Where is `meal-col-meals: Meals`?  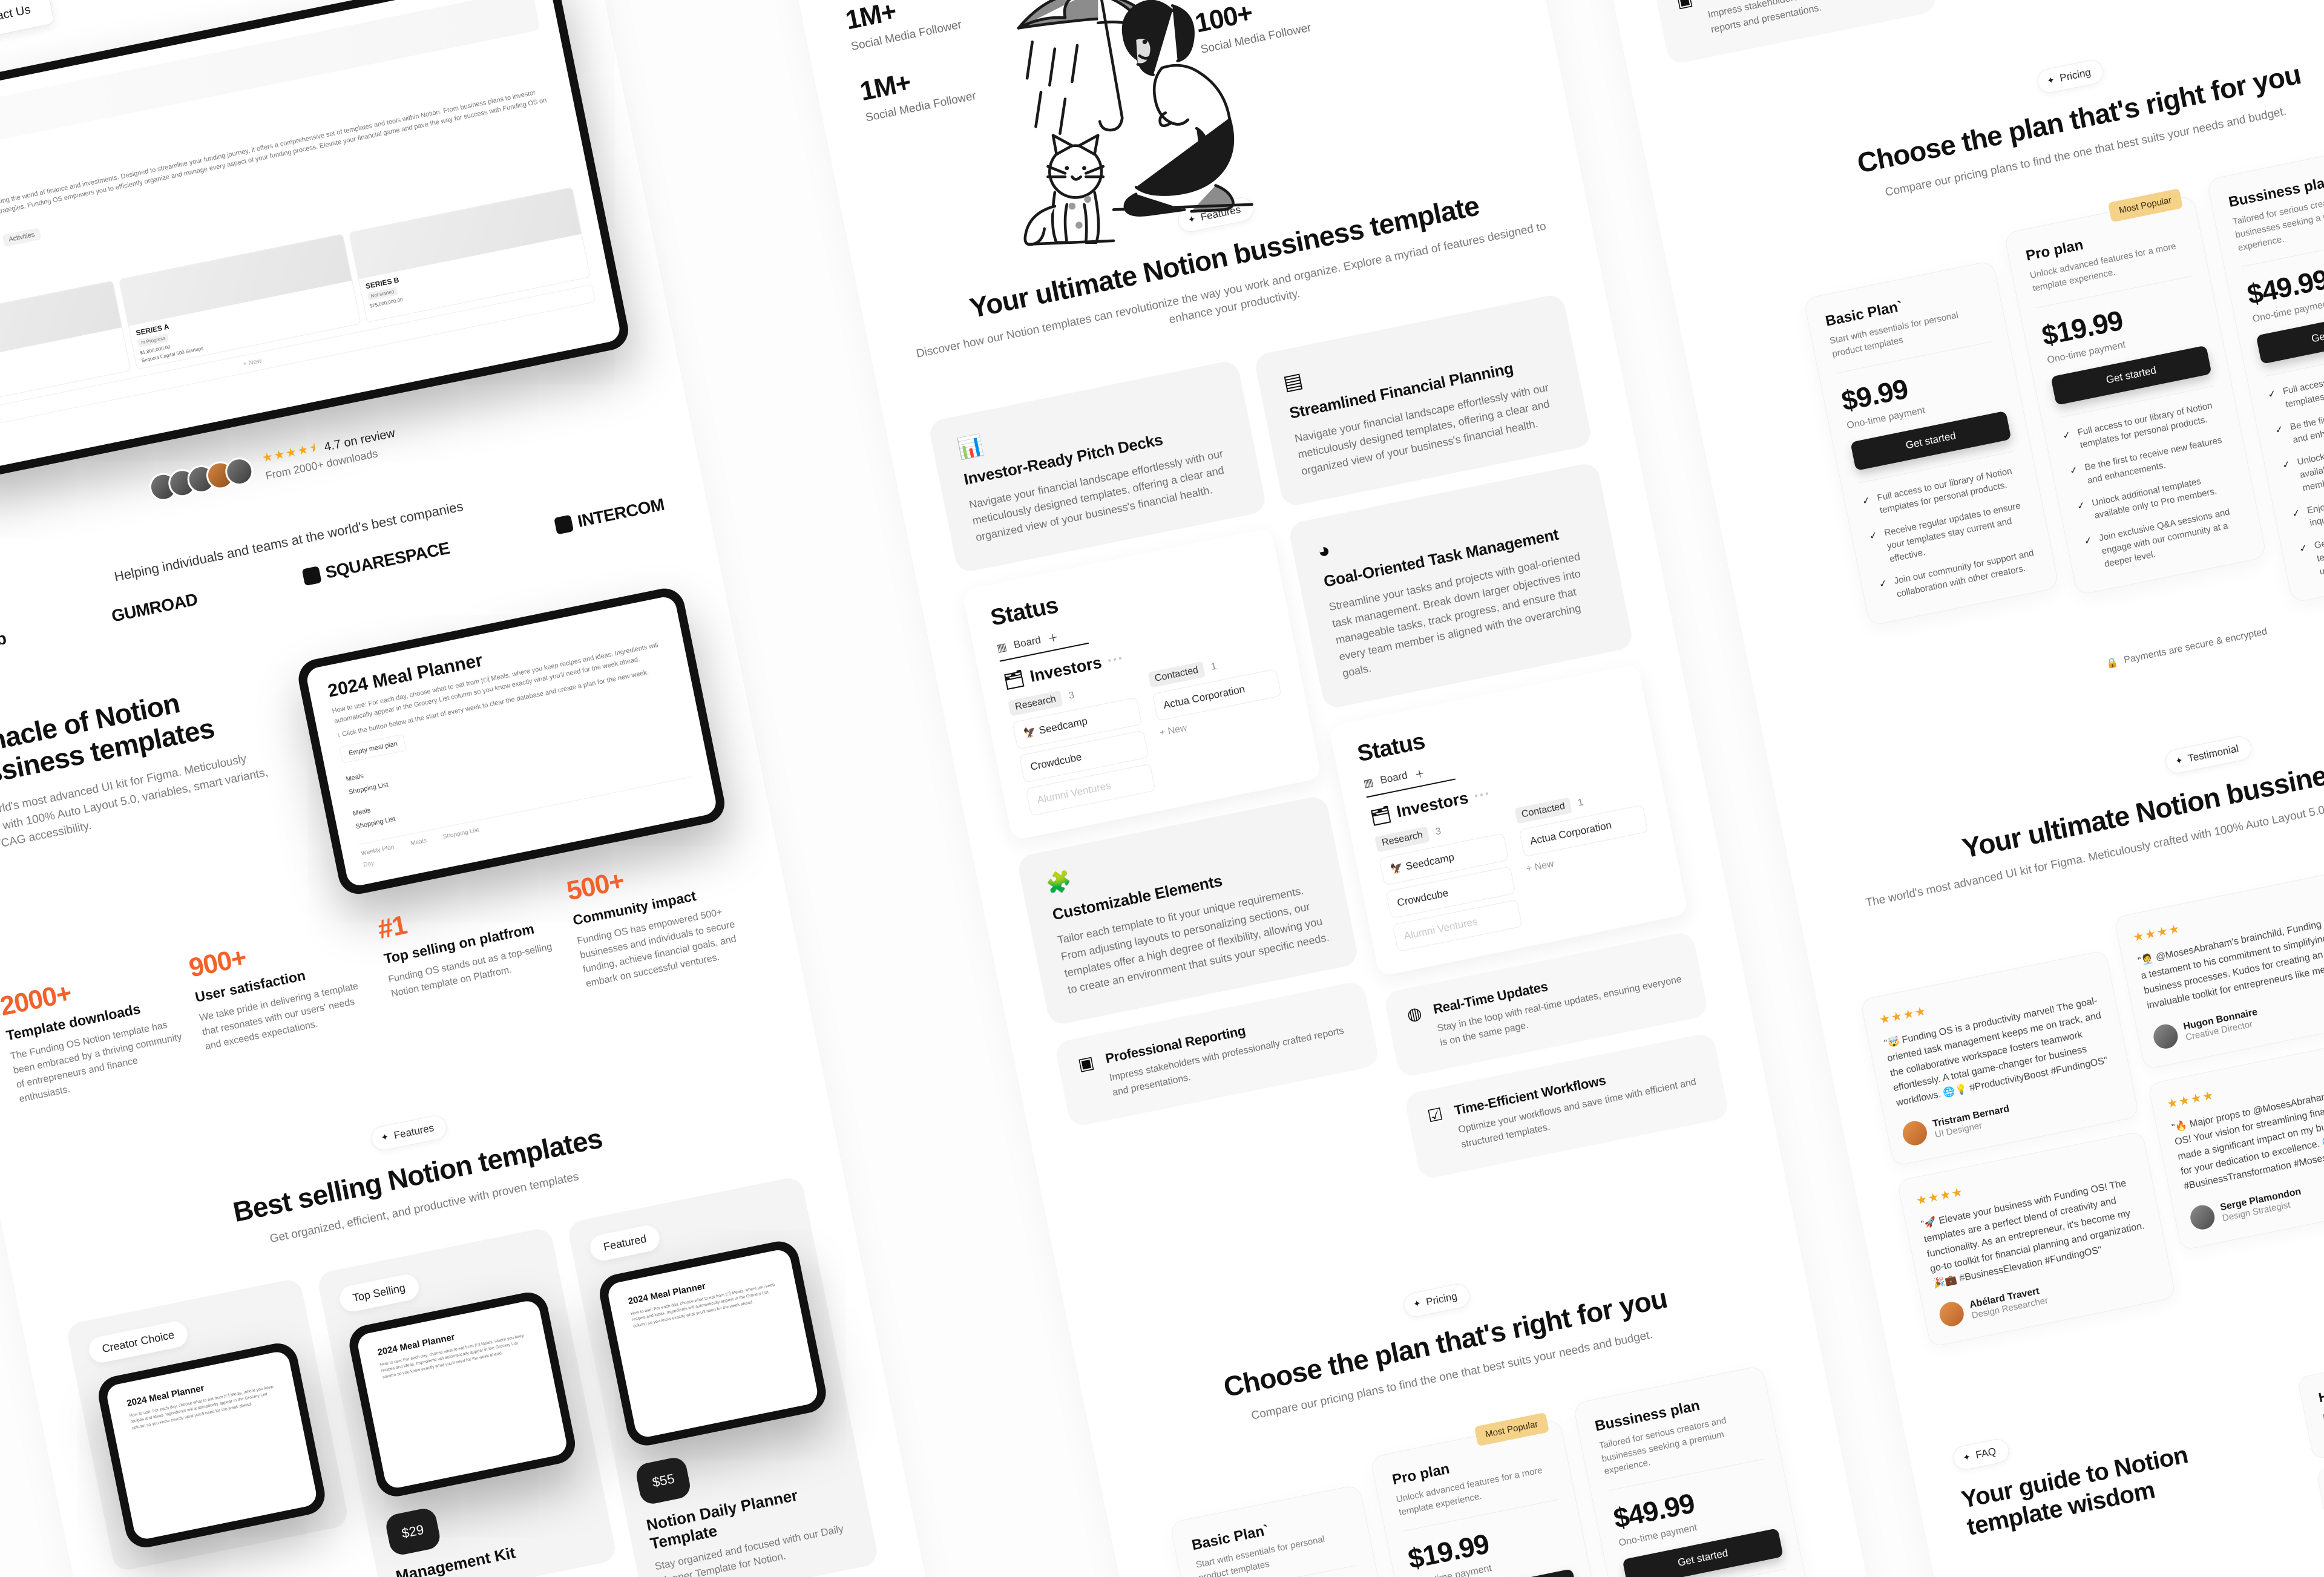 meal-col-meals: Meals is located at coordinates (418, 842).